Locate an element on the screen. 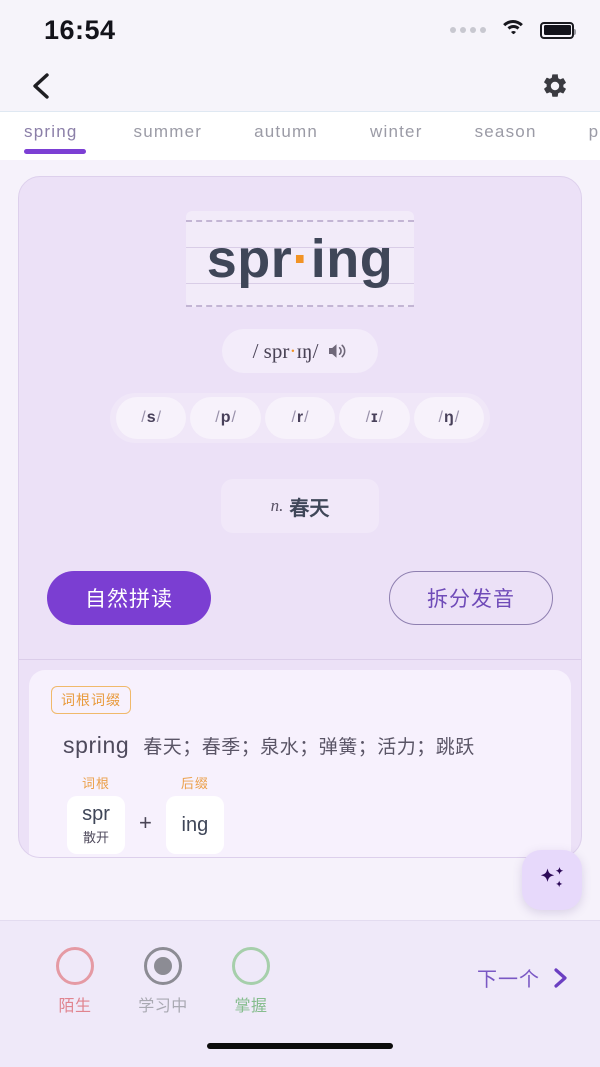 This screenshot has height=1067, width=600. next-button: 下一个 is located at coordinates (523, 977).